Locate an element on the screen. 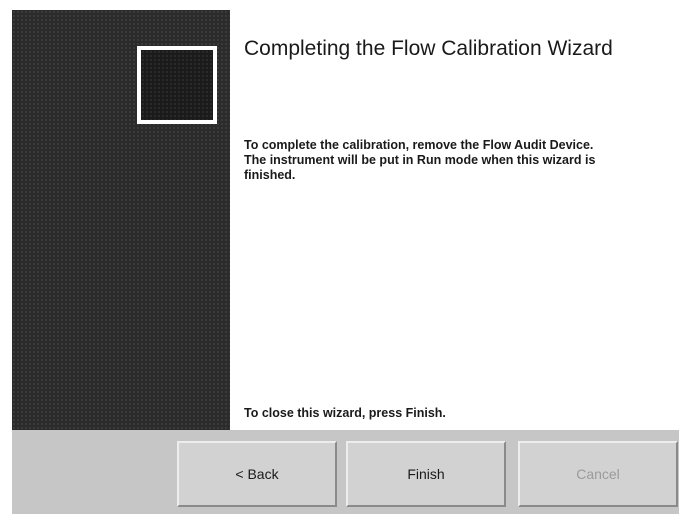  wizard-title: Completing the Flow Calibration Wizard is located at coordinates (428, 48).